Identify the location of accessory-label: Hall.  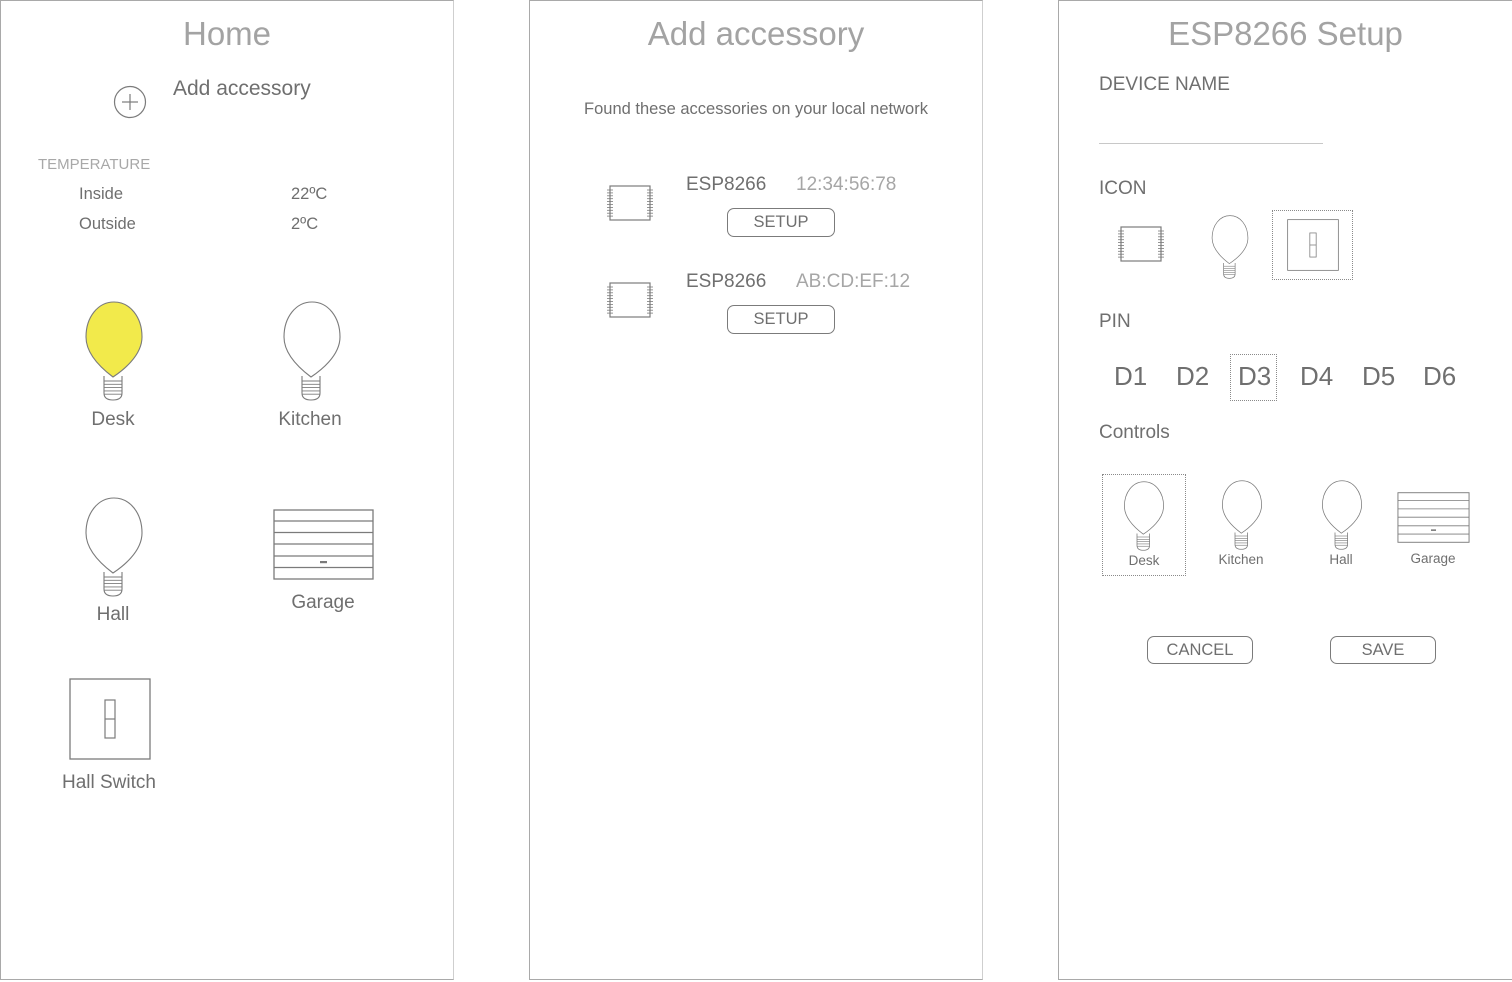
(113, 614).